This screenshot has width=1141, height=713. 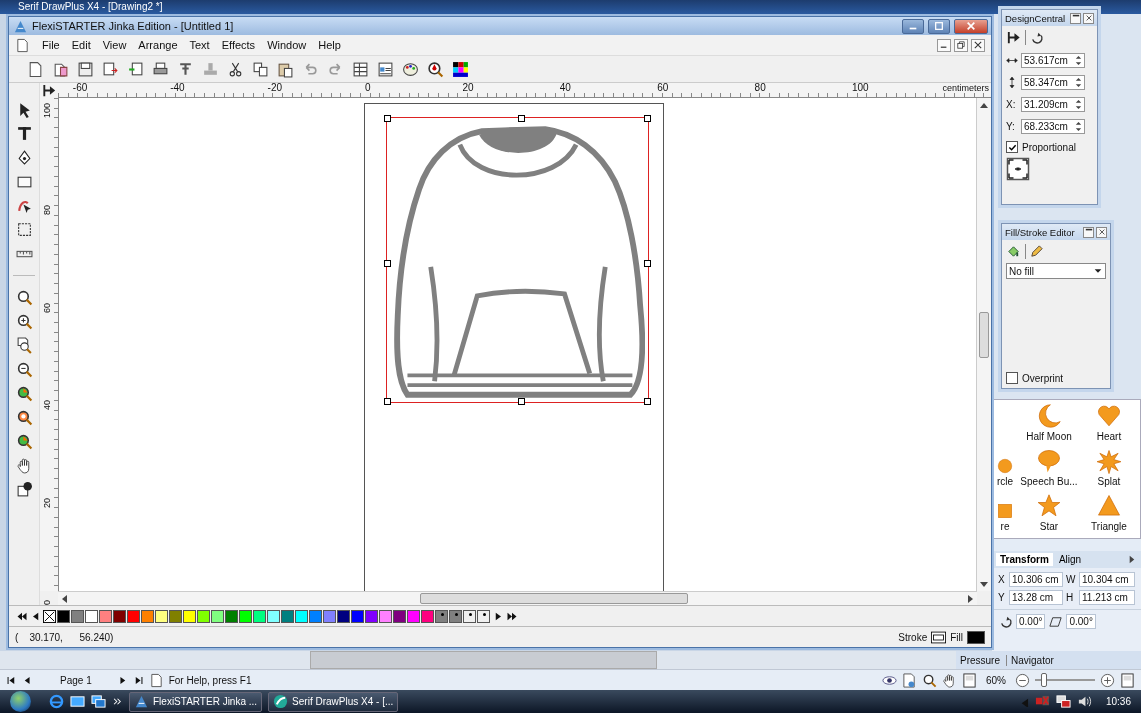 What do you see at coordinates (939, 637) in the screenshot?
I see `stroke-swatch-icon` at bounding box center [939, 637].